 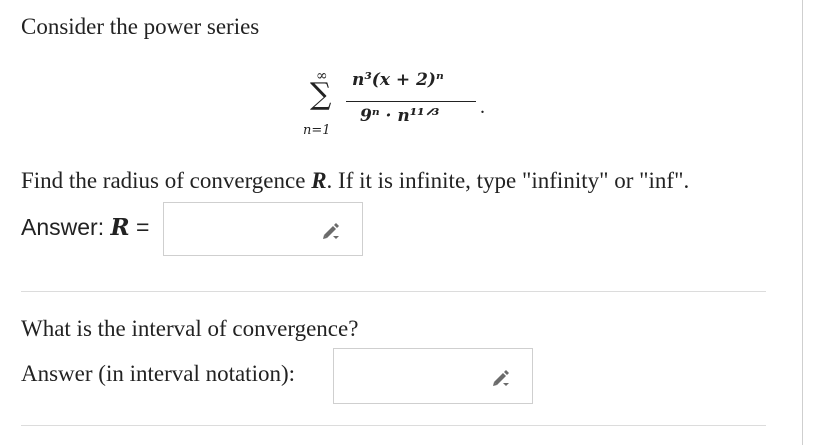 I want to click on question-interval: What is the interval of convergence?, so click(x=190, y=328).